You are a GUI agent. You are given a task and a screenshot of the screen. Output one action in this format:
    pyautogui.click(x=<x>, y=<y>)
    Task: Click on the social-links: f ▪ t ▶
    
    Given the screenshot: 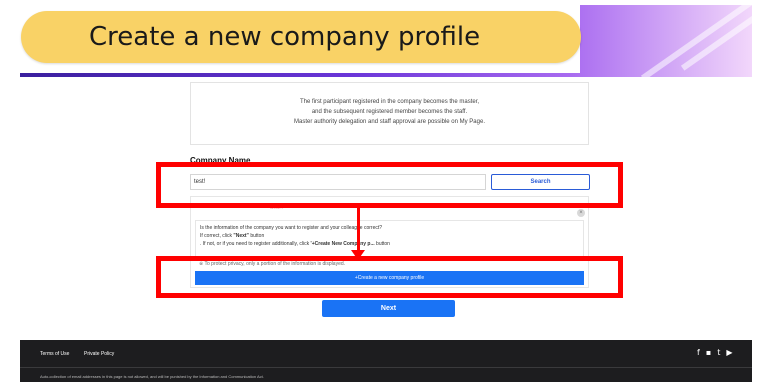 What is the action you would take?
    pyautogui.click(x=715, y=353)
    